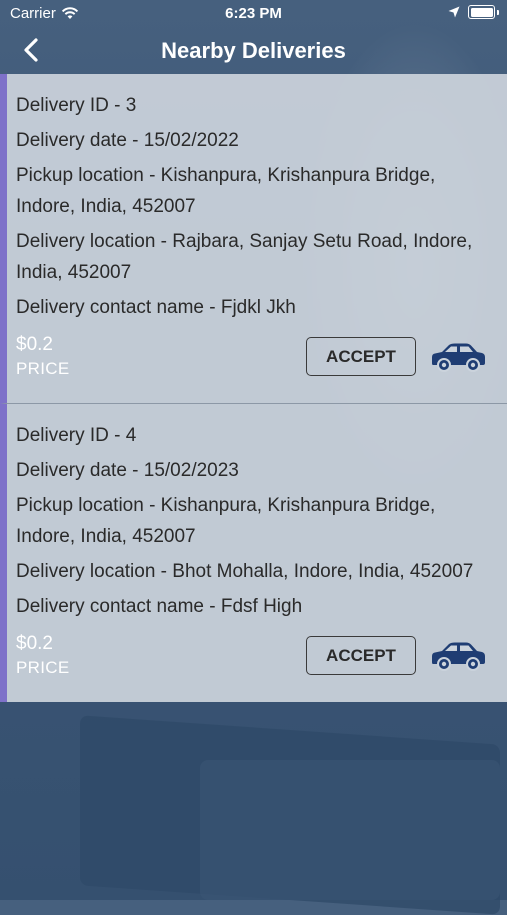  What do you see at coordinates (127, 470) in the screenshot?
I see `delivery-date: Delivery date - 15/02/2023` at bounding box center [127, 470].